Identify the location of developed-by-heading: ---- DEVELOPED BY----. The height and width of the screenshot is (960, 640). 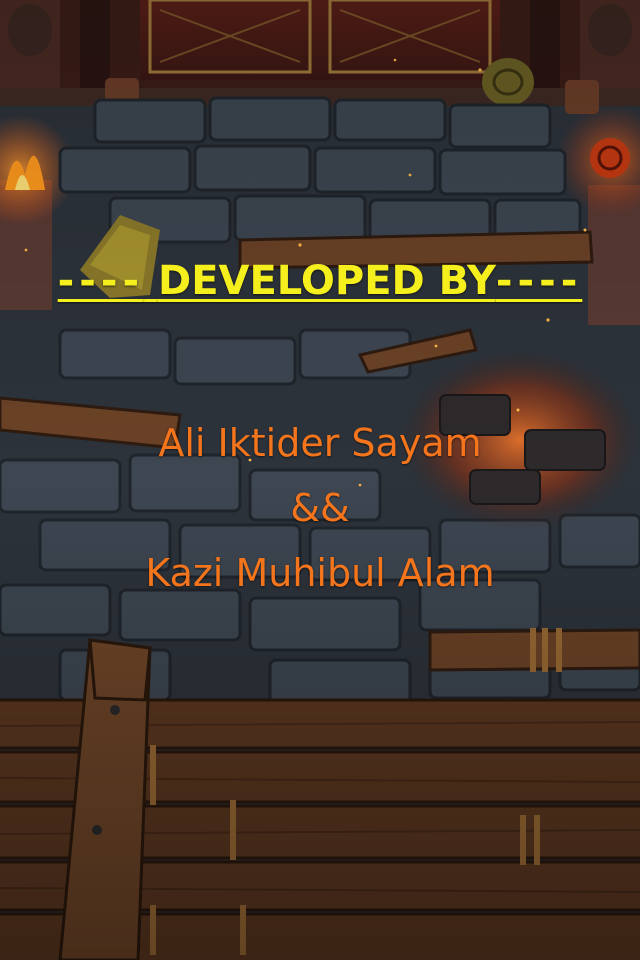
(320, 281).